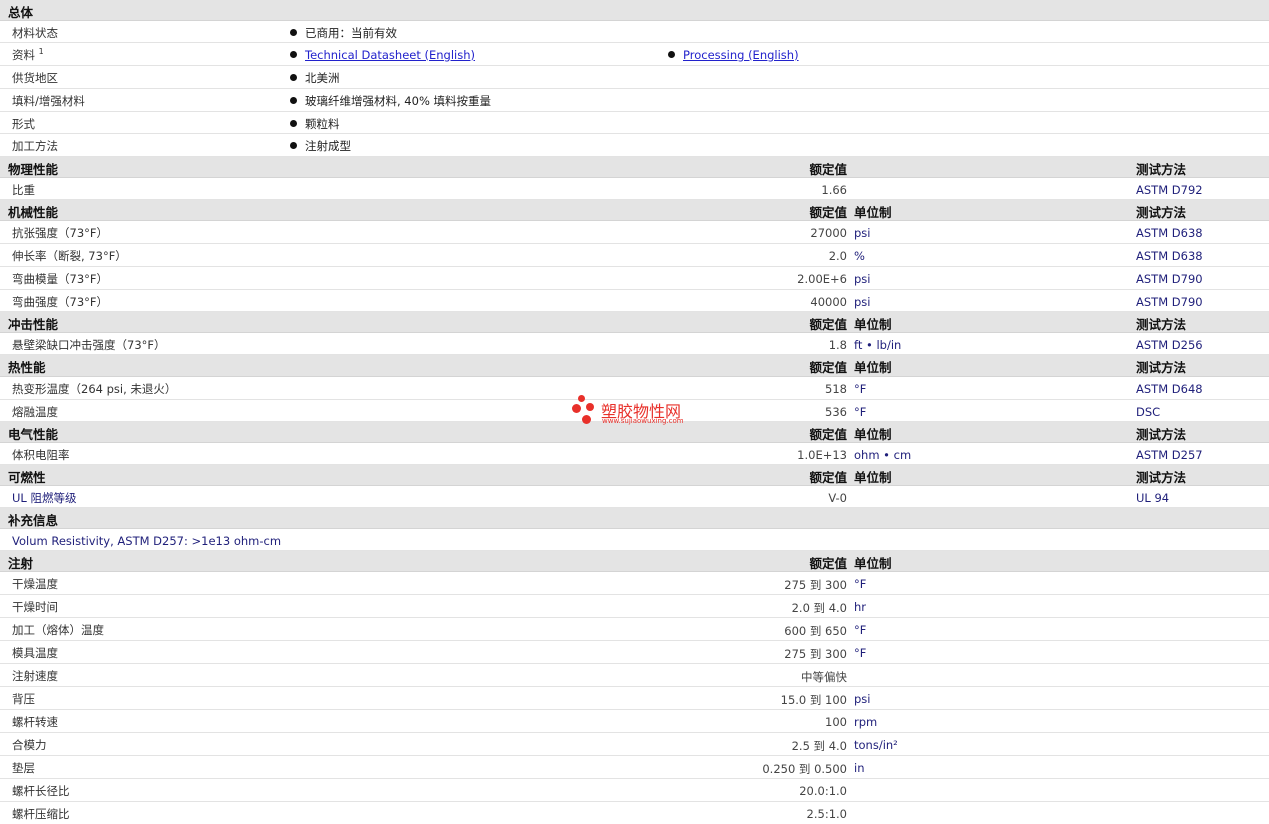 This screenshot has width=1269, height=824. I want to click on row-label: 模具温度, so click(35, 653).